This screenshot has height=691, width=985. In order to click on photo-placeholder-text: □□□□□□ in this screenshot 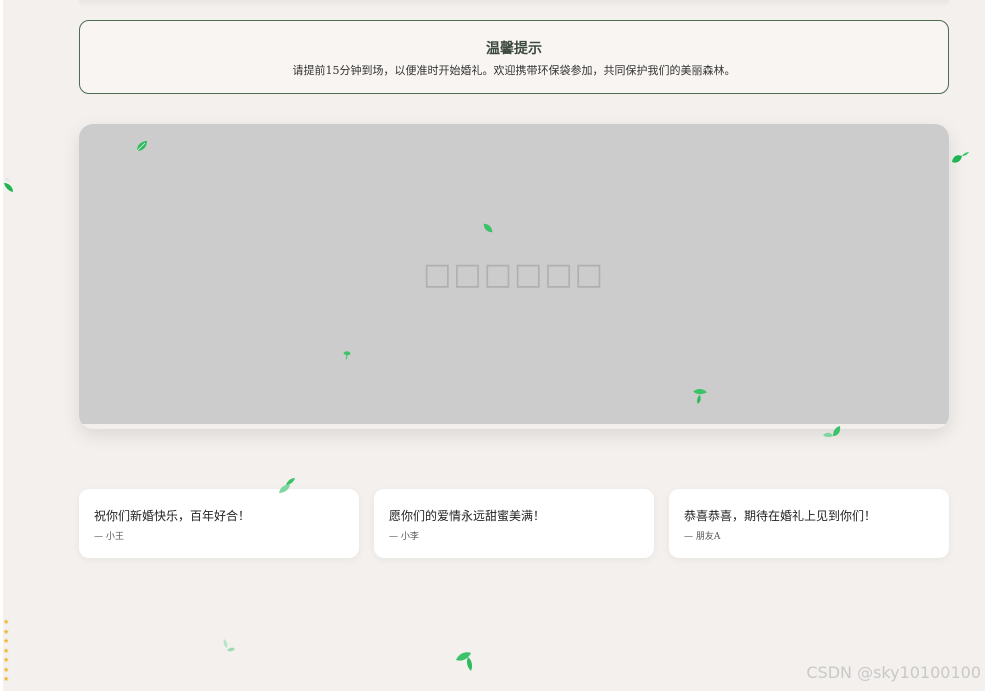, I will do `click(514, 274)`.